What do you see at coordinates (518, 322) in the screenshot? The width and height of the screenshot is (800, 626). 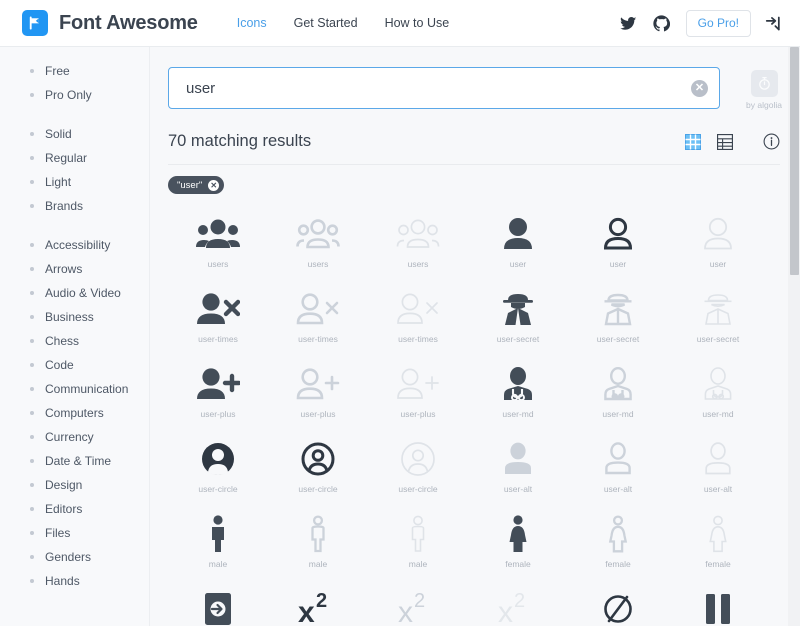 I see `icon-cell-user-secret-solid: user-secret` at bounding box center [518, 322].